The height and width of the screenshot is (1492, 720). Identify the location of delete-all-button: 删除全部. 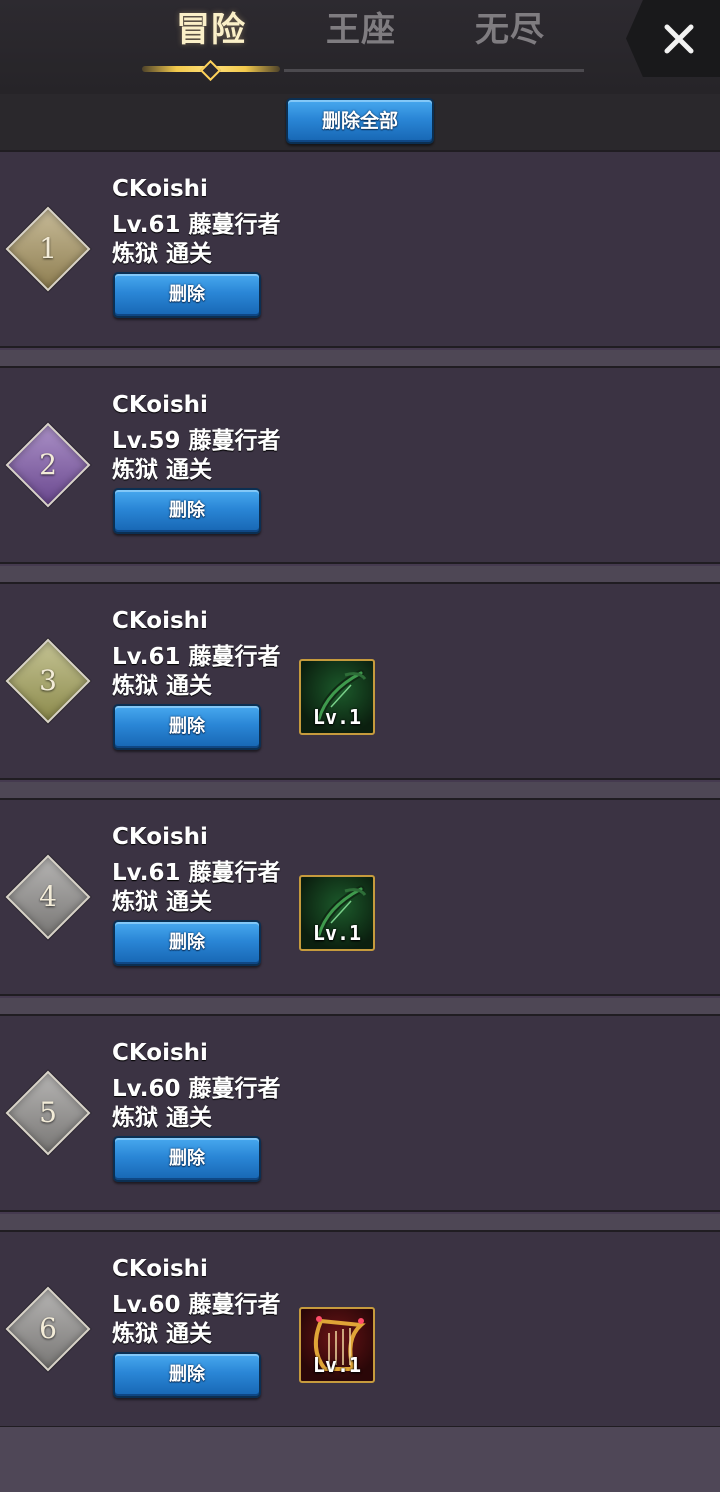
(360, 121).